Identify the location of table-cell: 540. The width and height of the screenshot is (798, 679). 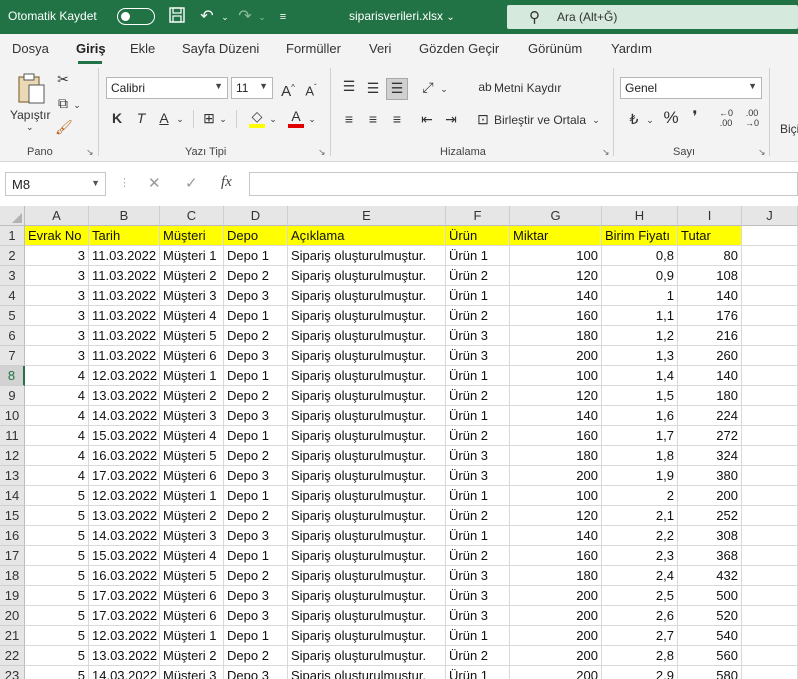
(710, 636).